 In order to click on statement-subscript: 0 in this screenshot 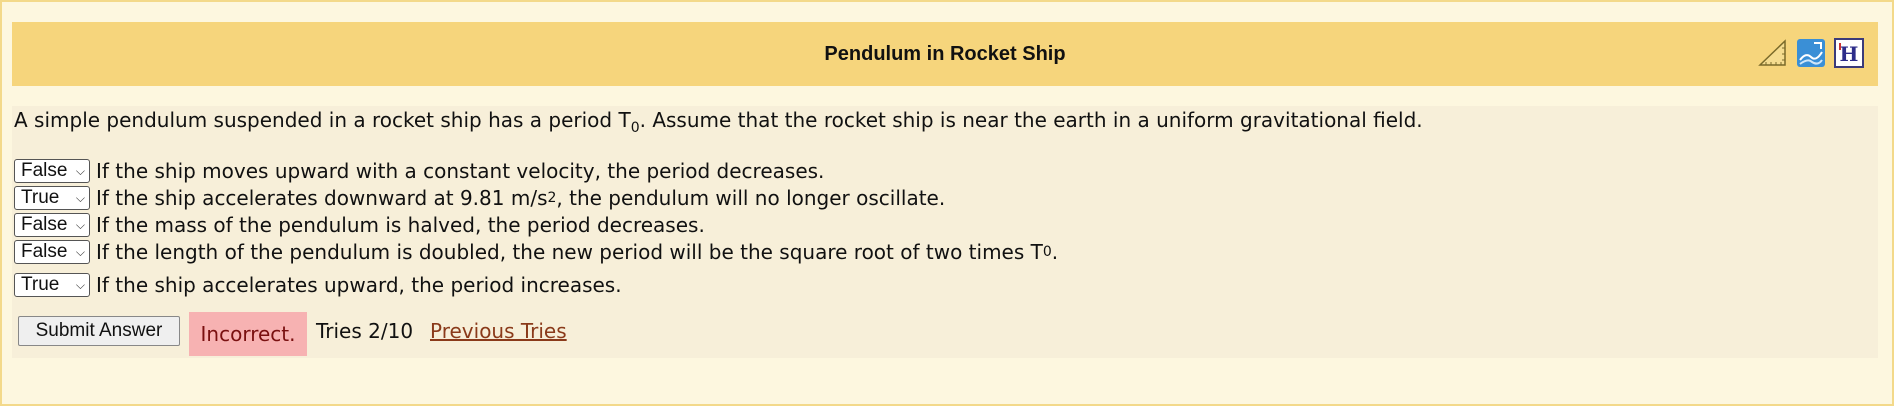, I will do `click(1047, 252)`.